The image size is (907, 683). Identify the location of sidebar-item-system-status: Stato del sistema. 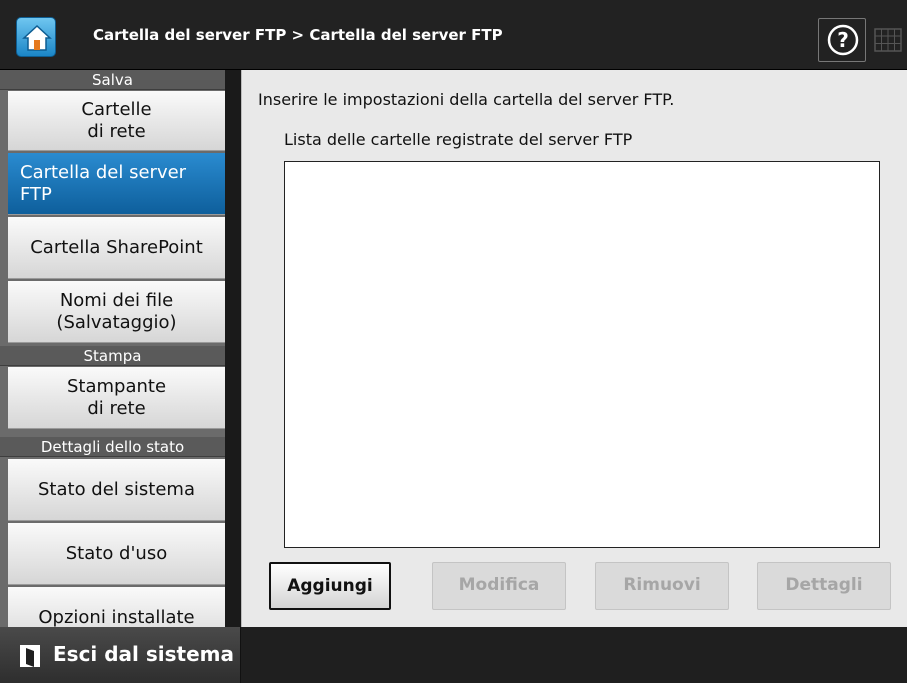
(116, 490).